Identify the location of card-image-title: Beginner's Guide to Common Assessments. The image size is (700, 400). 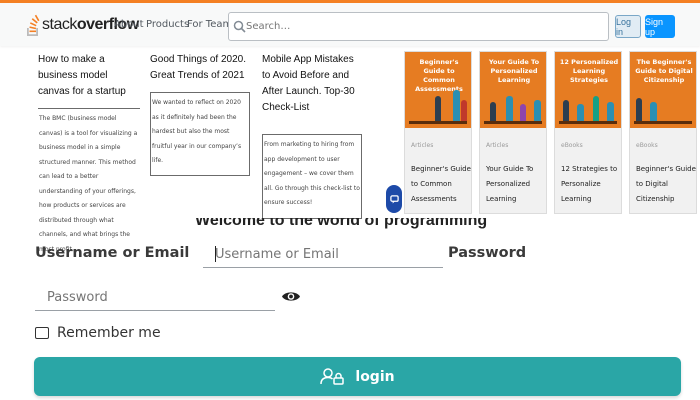
(439, 75).